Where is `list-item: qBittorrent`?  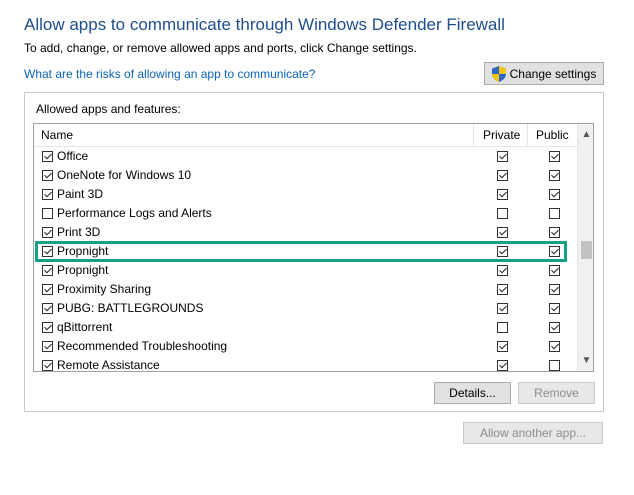
list-item: qBittorrent is located at coordinates (305, 327).